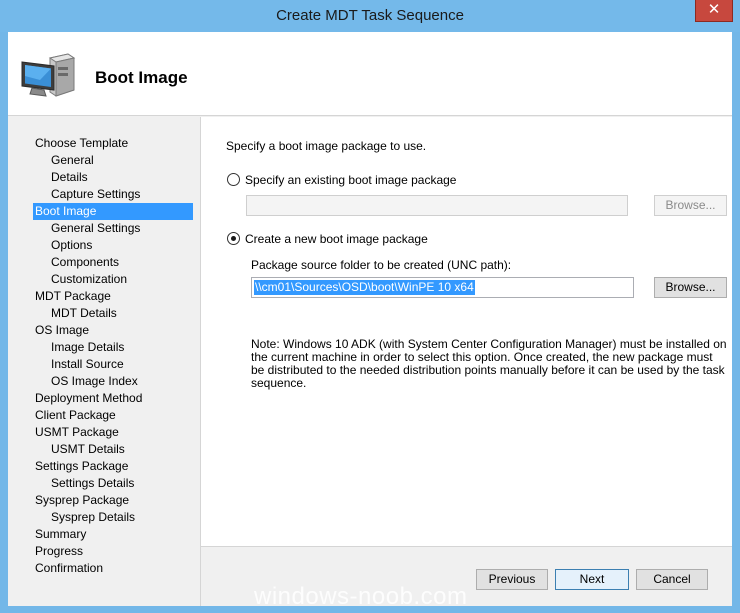 The height and width of the screenshot is (613, 740). What do you see at coordinates (68, 177) in the screenshot?
I see `nav-item-details: Details` at bounding box center [68, 177].